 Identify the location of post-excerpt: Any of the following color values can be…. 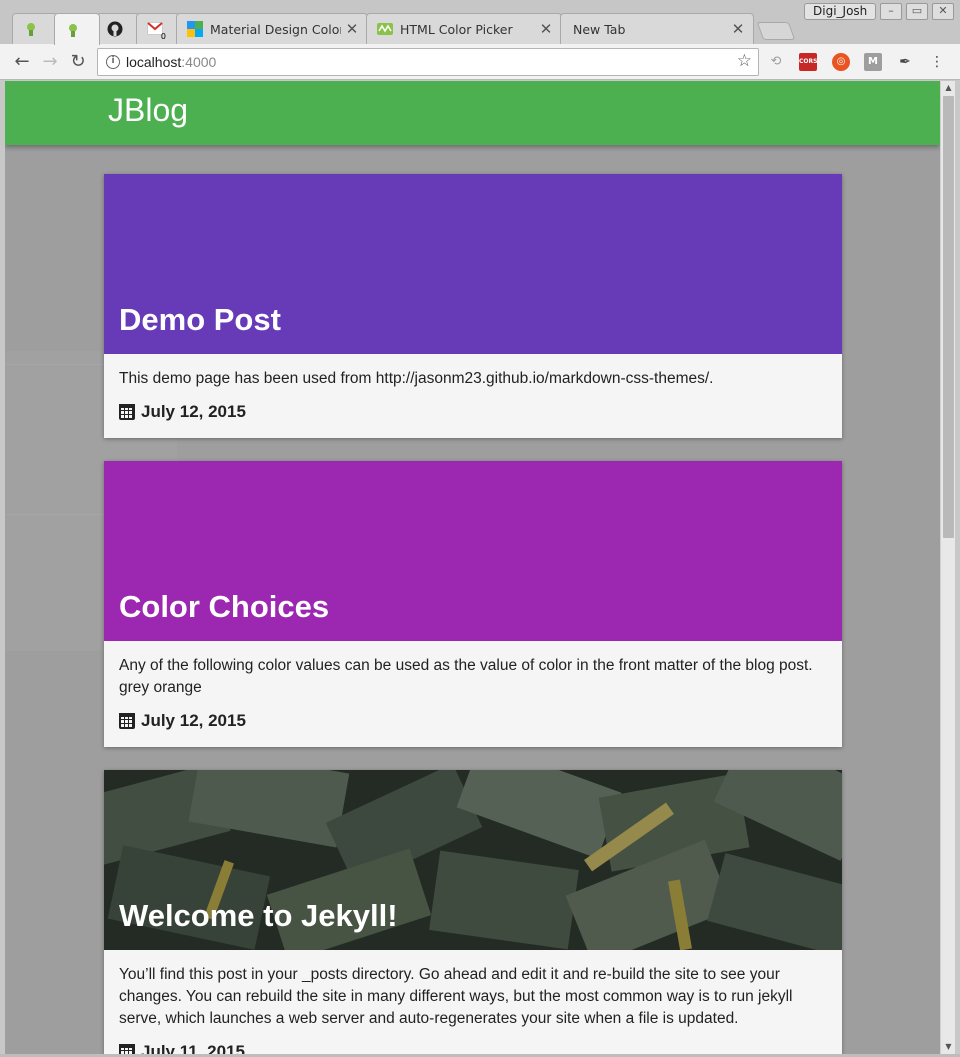
(466, 676).